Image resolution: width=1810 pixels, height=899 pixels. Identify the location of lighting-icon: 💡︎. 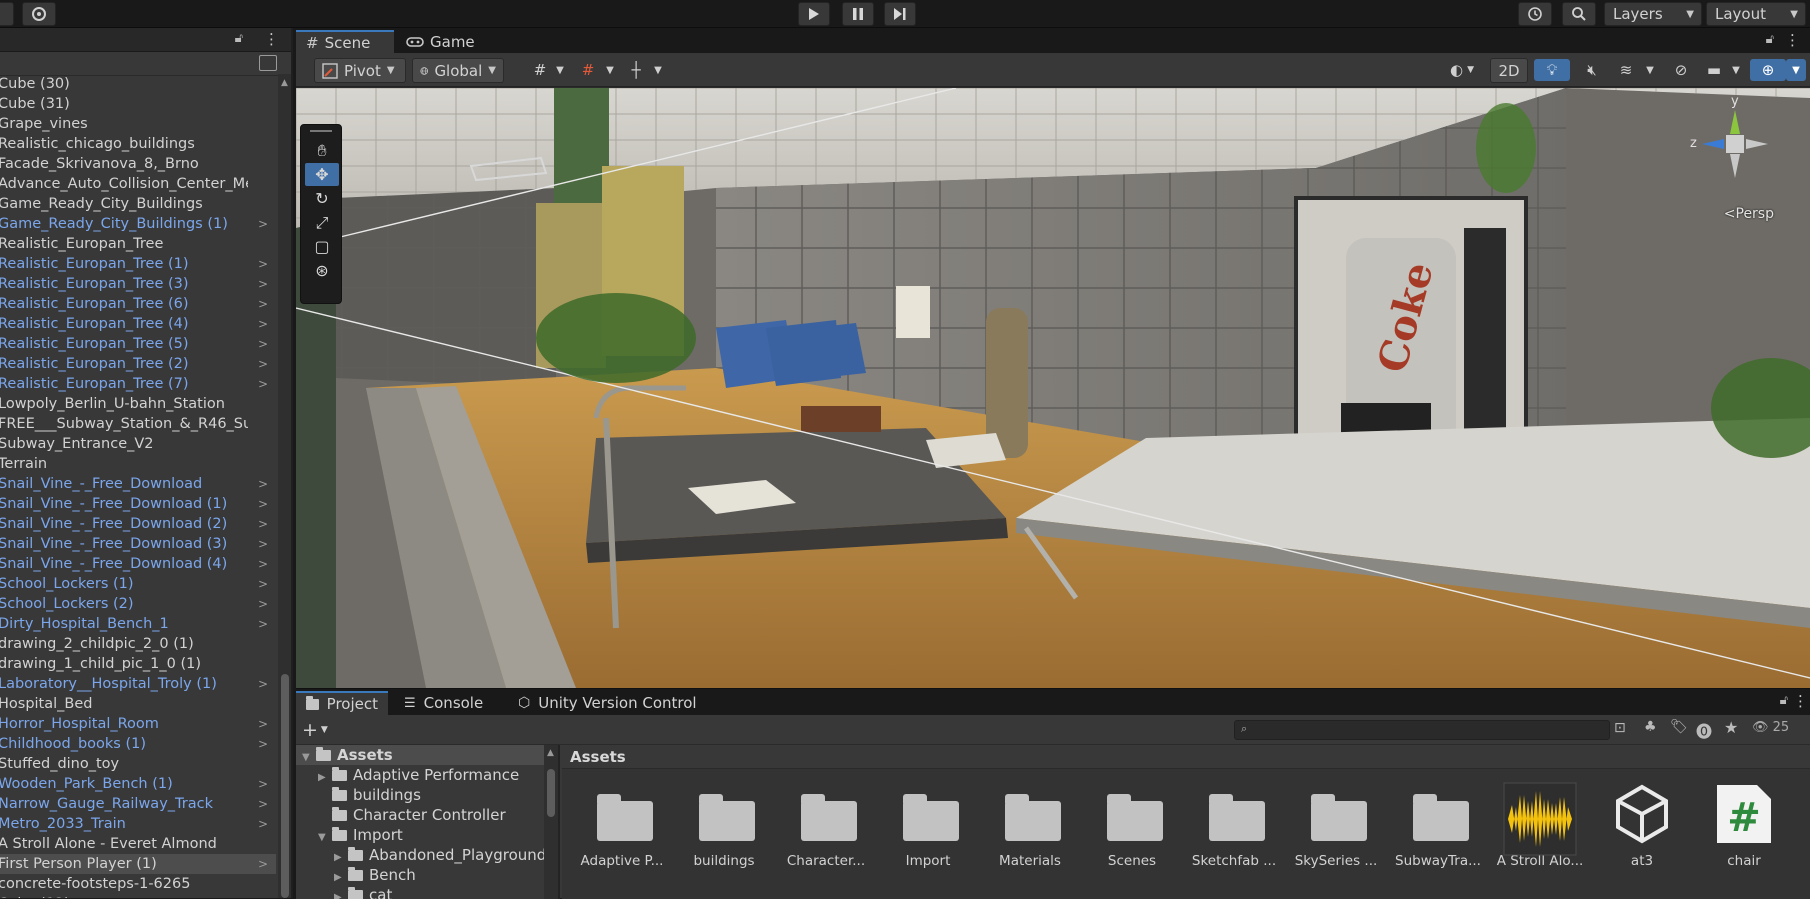
(1552, 70).